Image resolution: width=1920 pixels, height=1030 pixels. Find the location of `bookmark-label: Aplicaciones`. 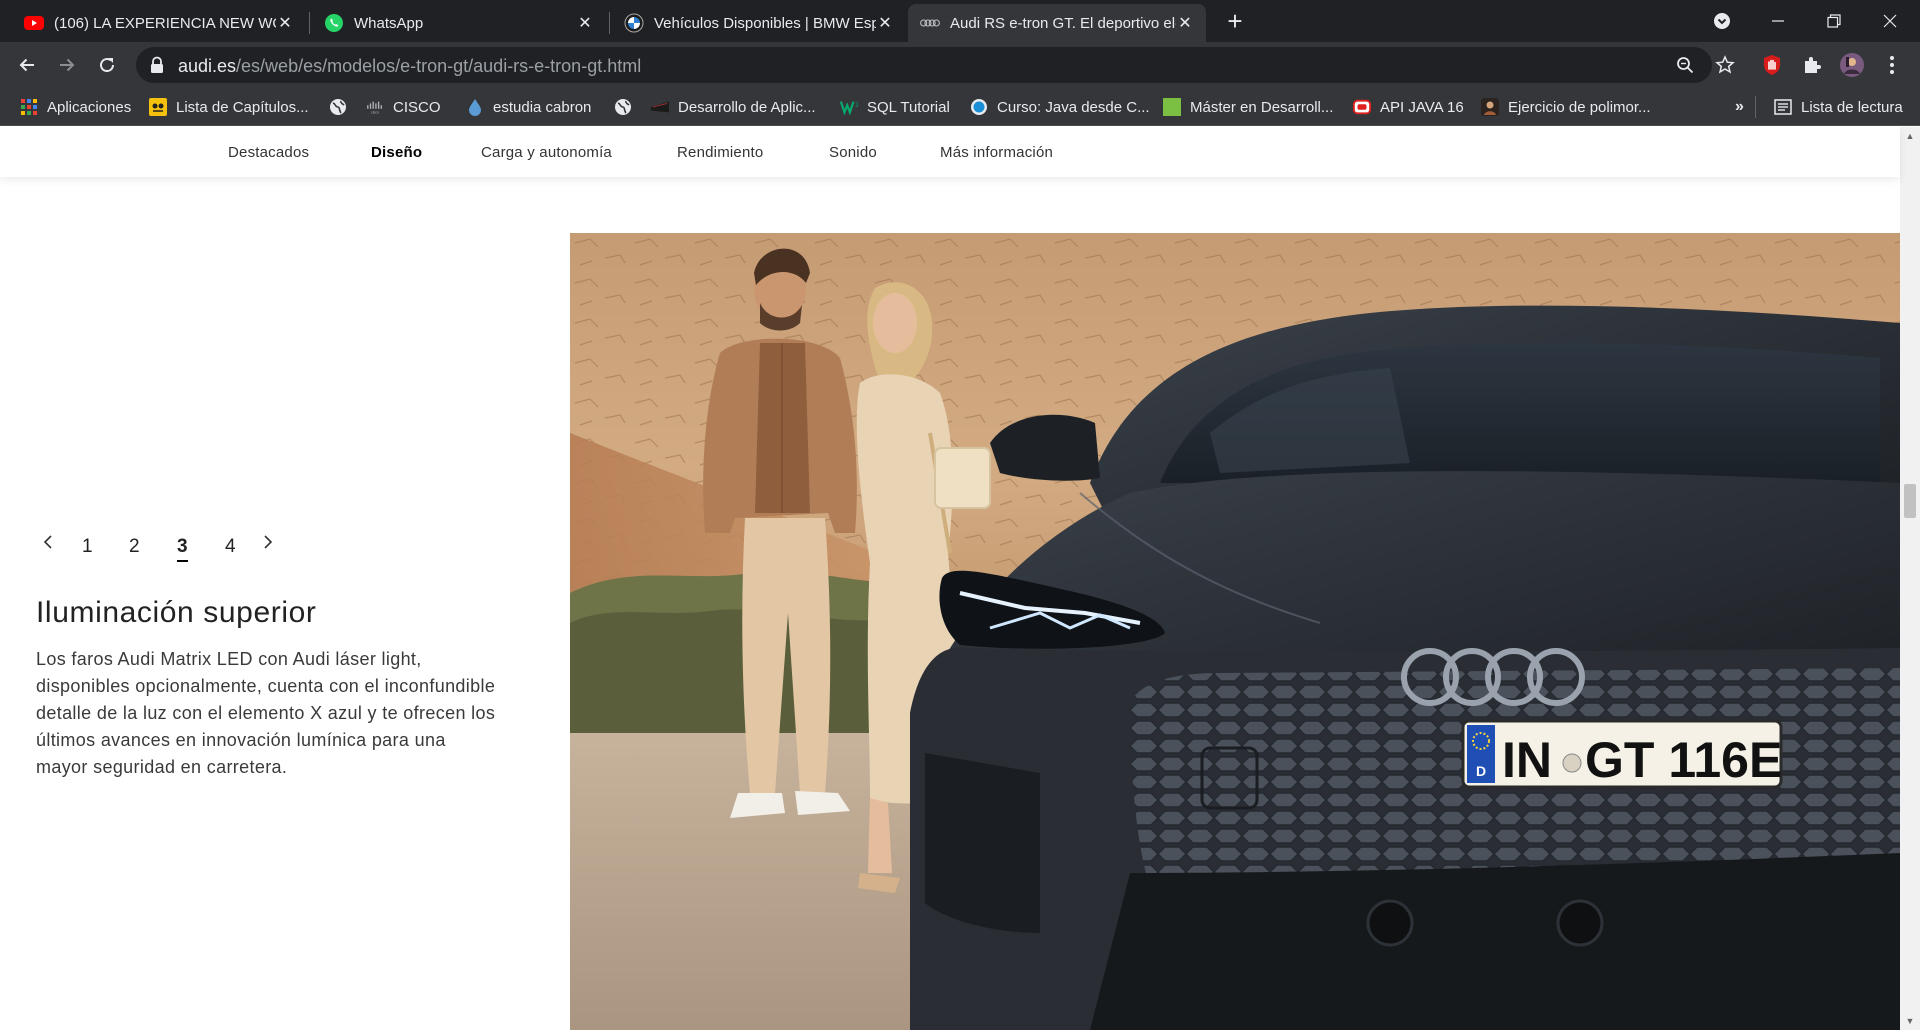

bookmark-label: Aplicaciones is located at coordinates (89, 107).